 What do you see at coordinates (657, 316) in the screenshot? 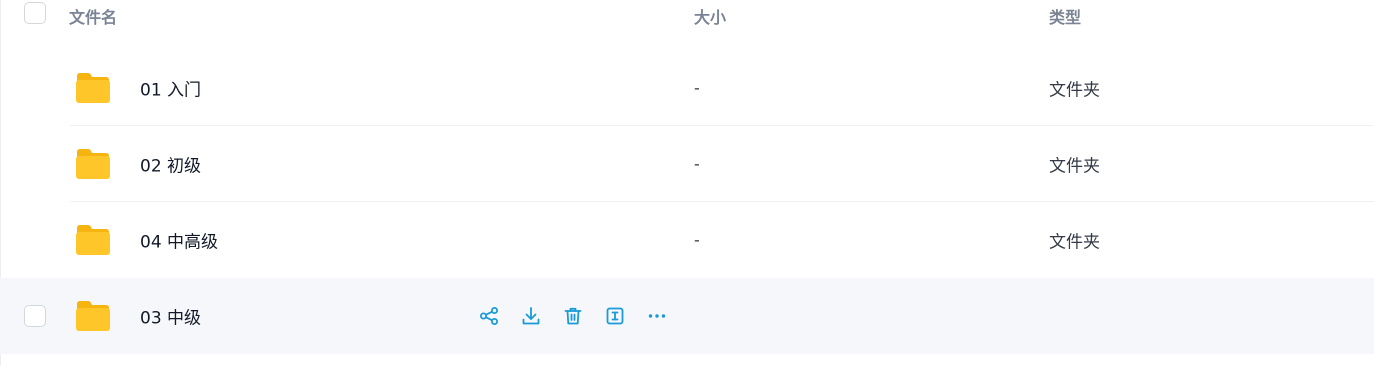
I see `more-icon` at bounding box center [657, 316].